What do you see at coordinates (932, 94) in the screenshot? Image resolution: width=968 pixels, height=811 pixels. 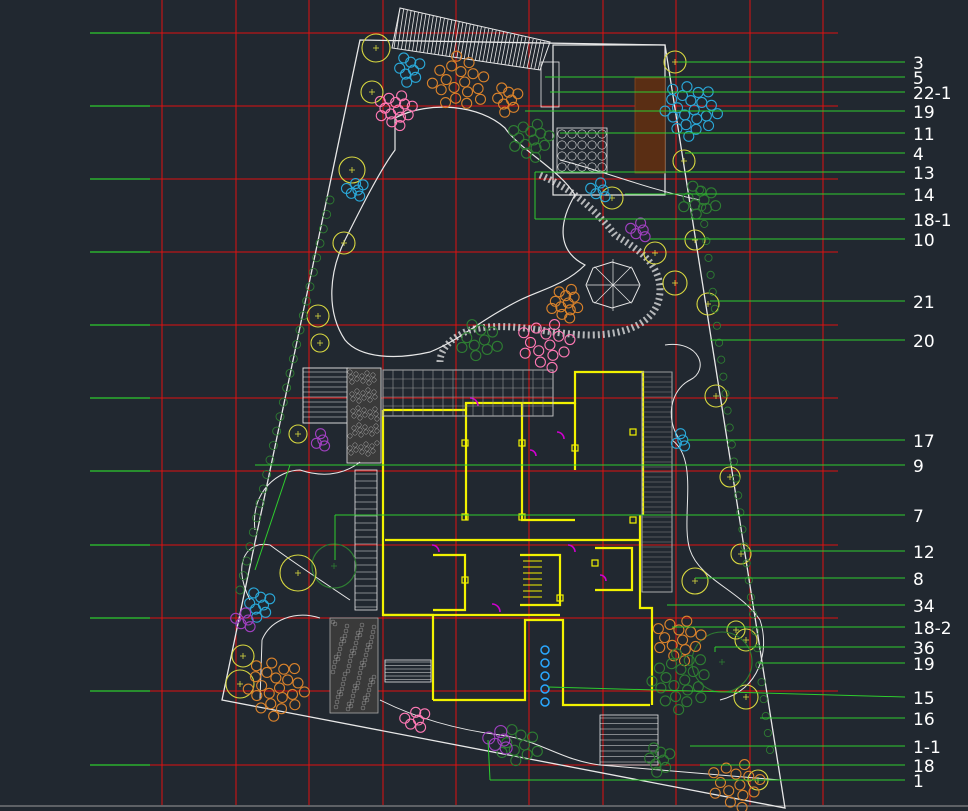 I see `callout-label-22-1: 22-1` at bounding box center [932, 94].